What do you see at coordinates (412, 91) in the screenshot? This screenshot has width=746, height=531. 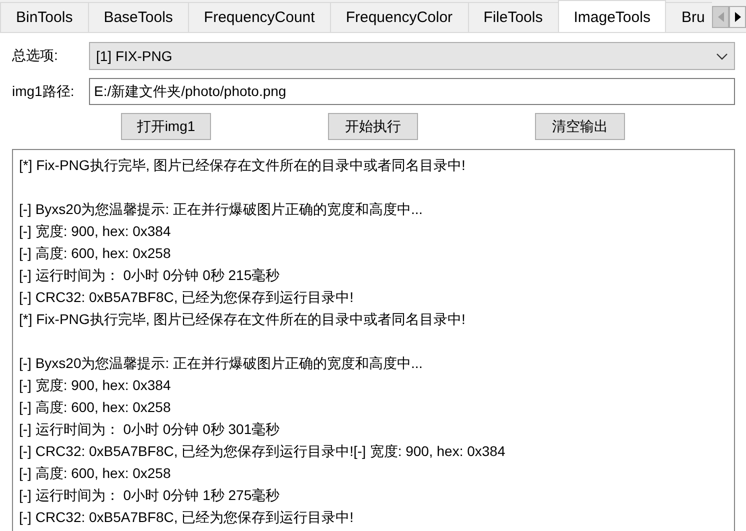 I see `path-input-field: E:/新建文件夹/photo/photo.png` at bounding box center [412, 91].